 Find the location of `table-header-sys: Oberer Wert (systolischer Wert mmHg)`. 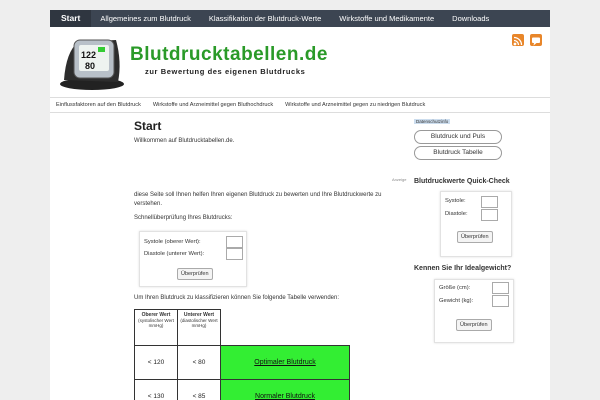

table-header-sys: Oberer Wert (systolischer Wert mmHg) is located at coordinates (156, 327).